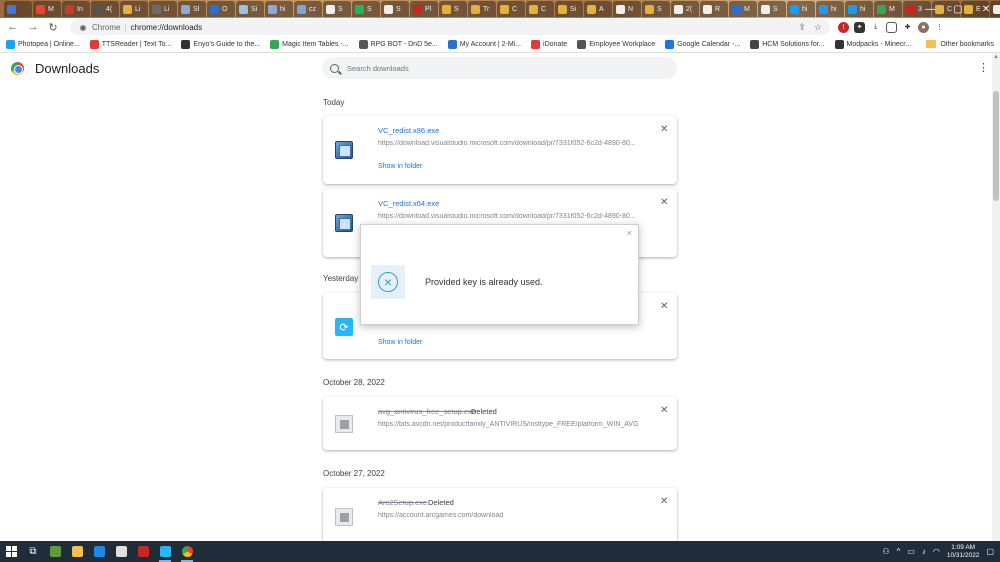  I want to click on back-arrow-icon: ←, so click(13, 27).